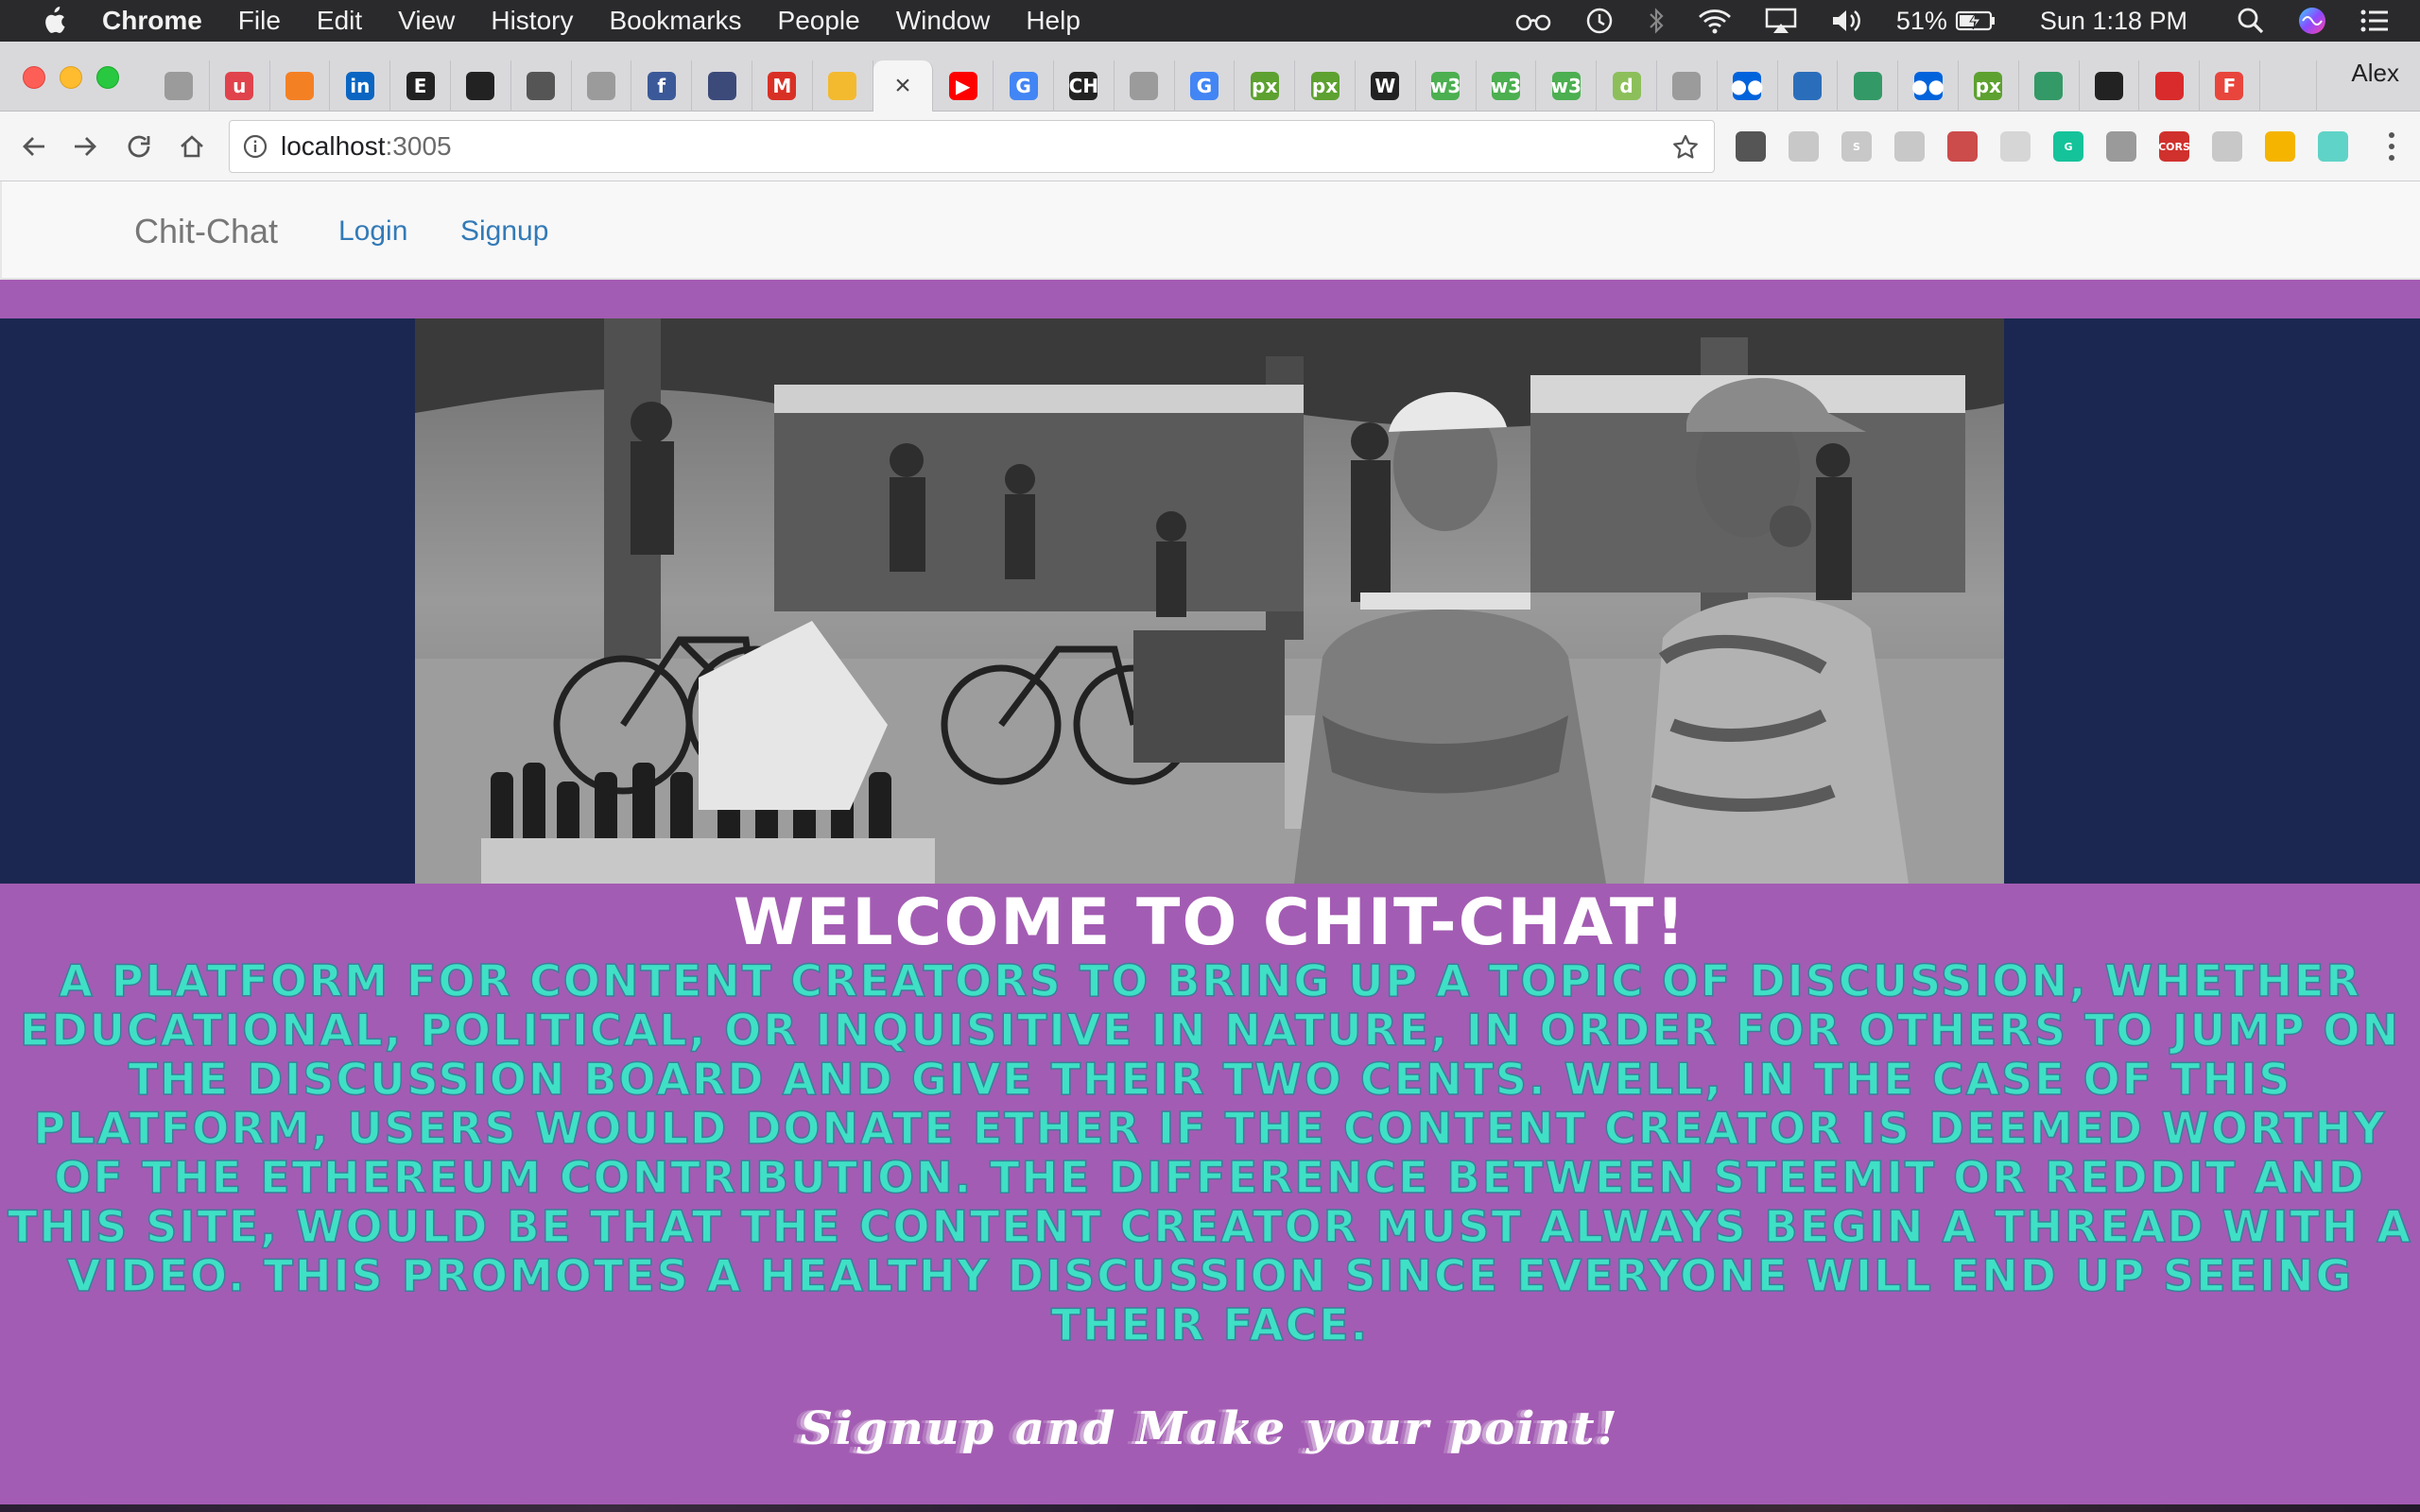 This screenshot has height=1512, width=2420. Describe the element at coordinates (1781, 21) in the screenshot. I see `airplay-icon` at that location.